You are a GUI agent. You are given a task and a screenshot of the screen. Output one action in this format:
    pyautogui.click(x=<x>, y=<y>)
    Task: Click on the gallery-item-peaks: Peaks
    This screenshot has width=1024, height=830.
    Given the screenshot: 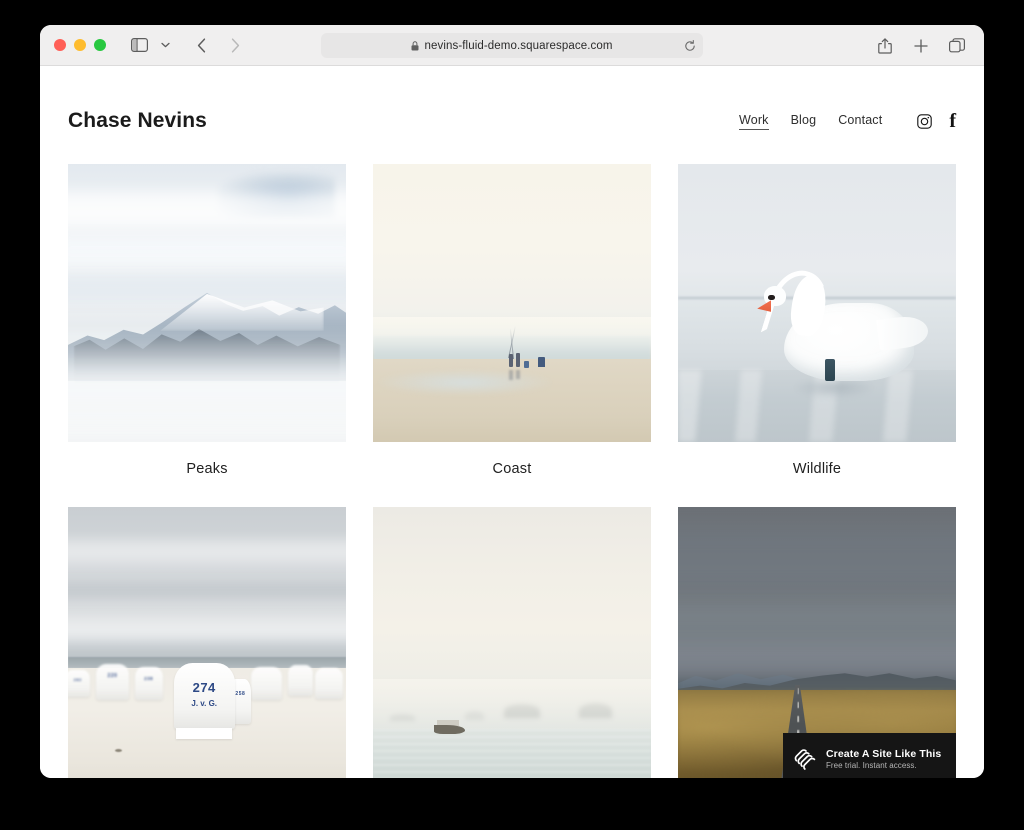 What is the action you would take?
    pyautogui.click(x=207, y=335)
    